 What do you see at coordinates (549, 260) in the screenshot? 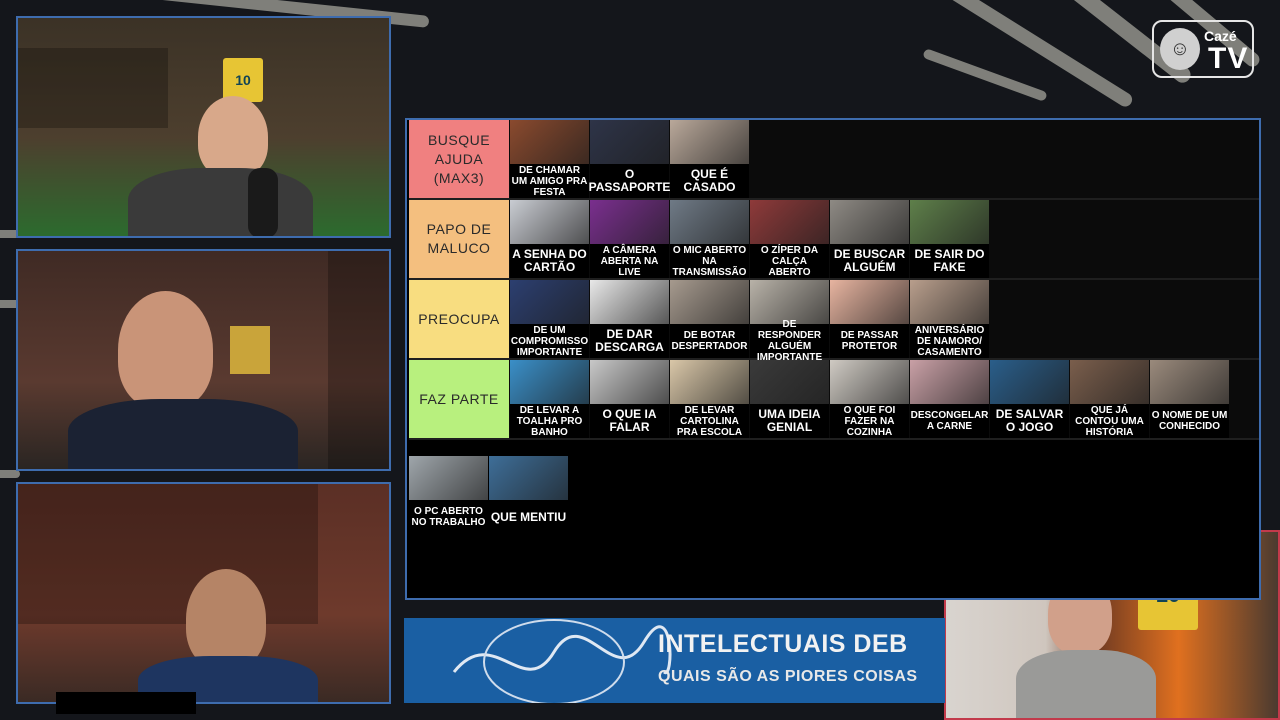
I see `tier-item-caption: A SENHA DO CARTÃO` at bounding box center [549, 260].